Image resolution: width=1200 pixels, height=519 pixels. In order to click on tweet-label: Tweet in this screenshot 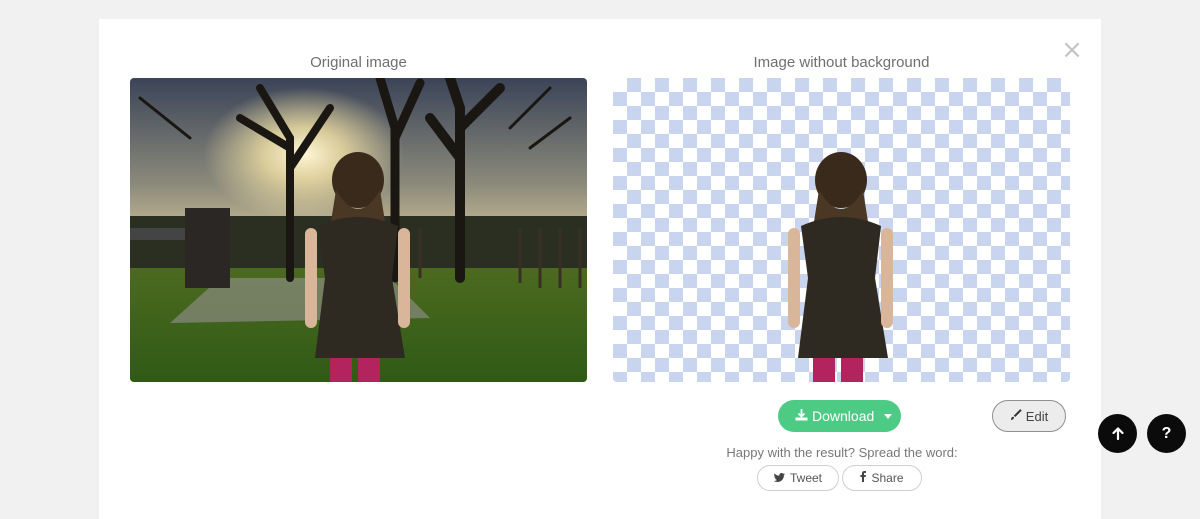, I will do `click(805, 478)`.